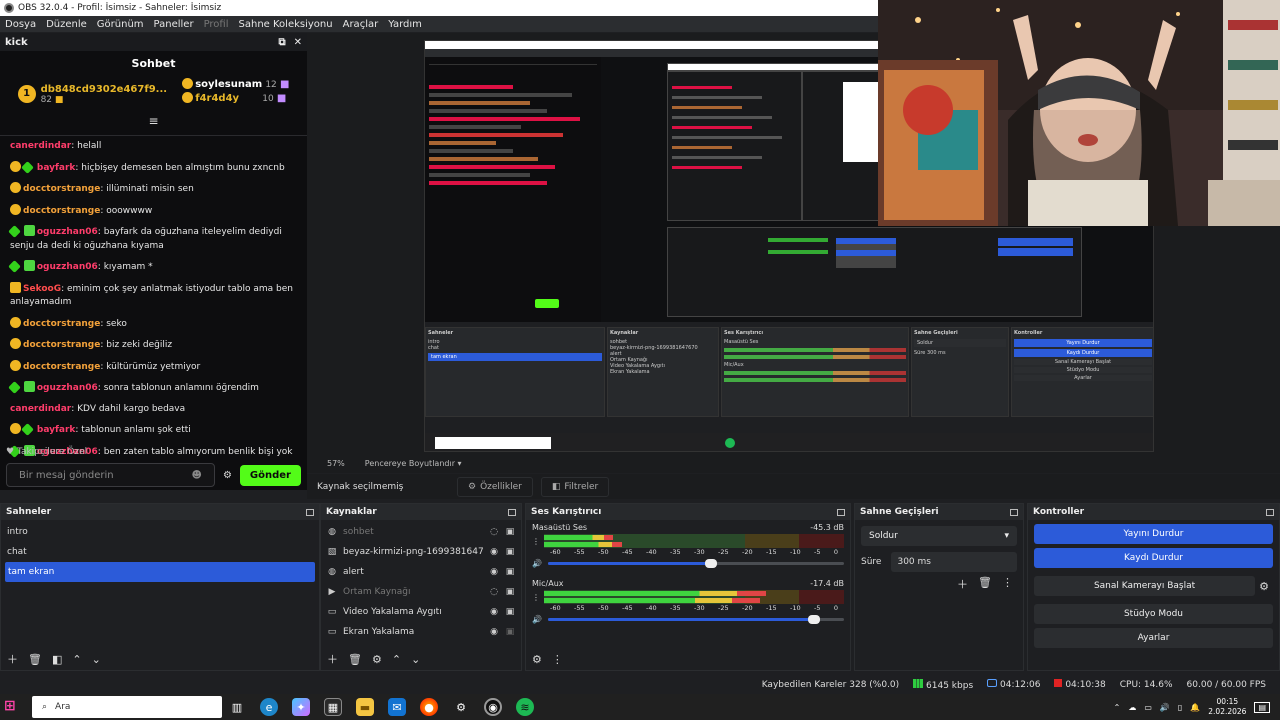  What do you see at coordinates (286, 24) in the screenshot?
I see `menu-sahne-koleksiyonu: Sahne Koleksiyonu` at bounding box center [286, 24].